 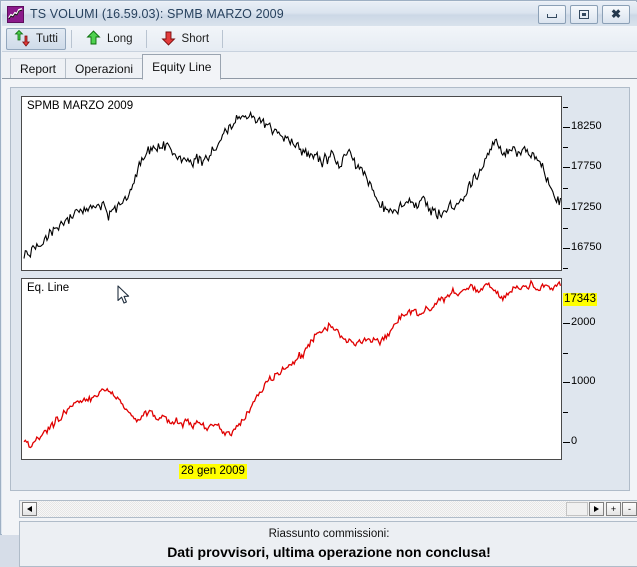 What do you see at coordinates (577, 509) in the screenshot?
I see `scrollbar-thumb` at bounding box center [577, 509].